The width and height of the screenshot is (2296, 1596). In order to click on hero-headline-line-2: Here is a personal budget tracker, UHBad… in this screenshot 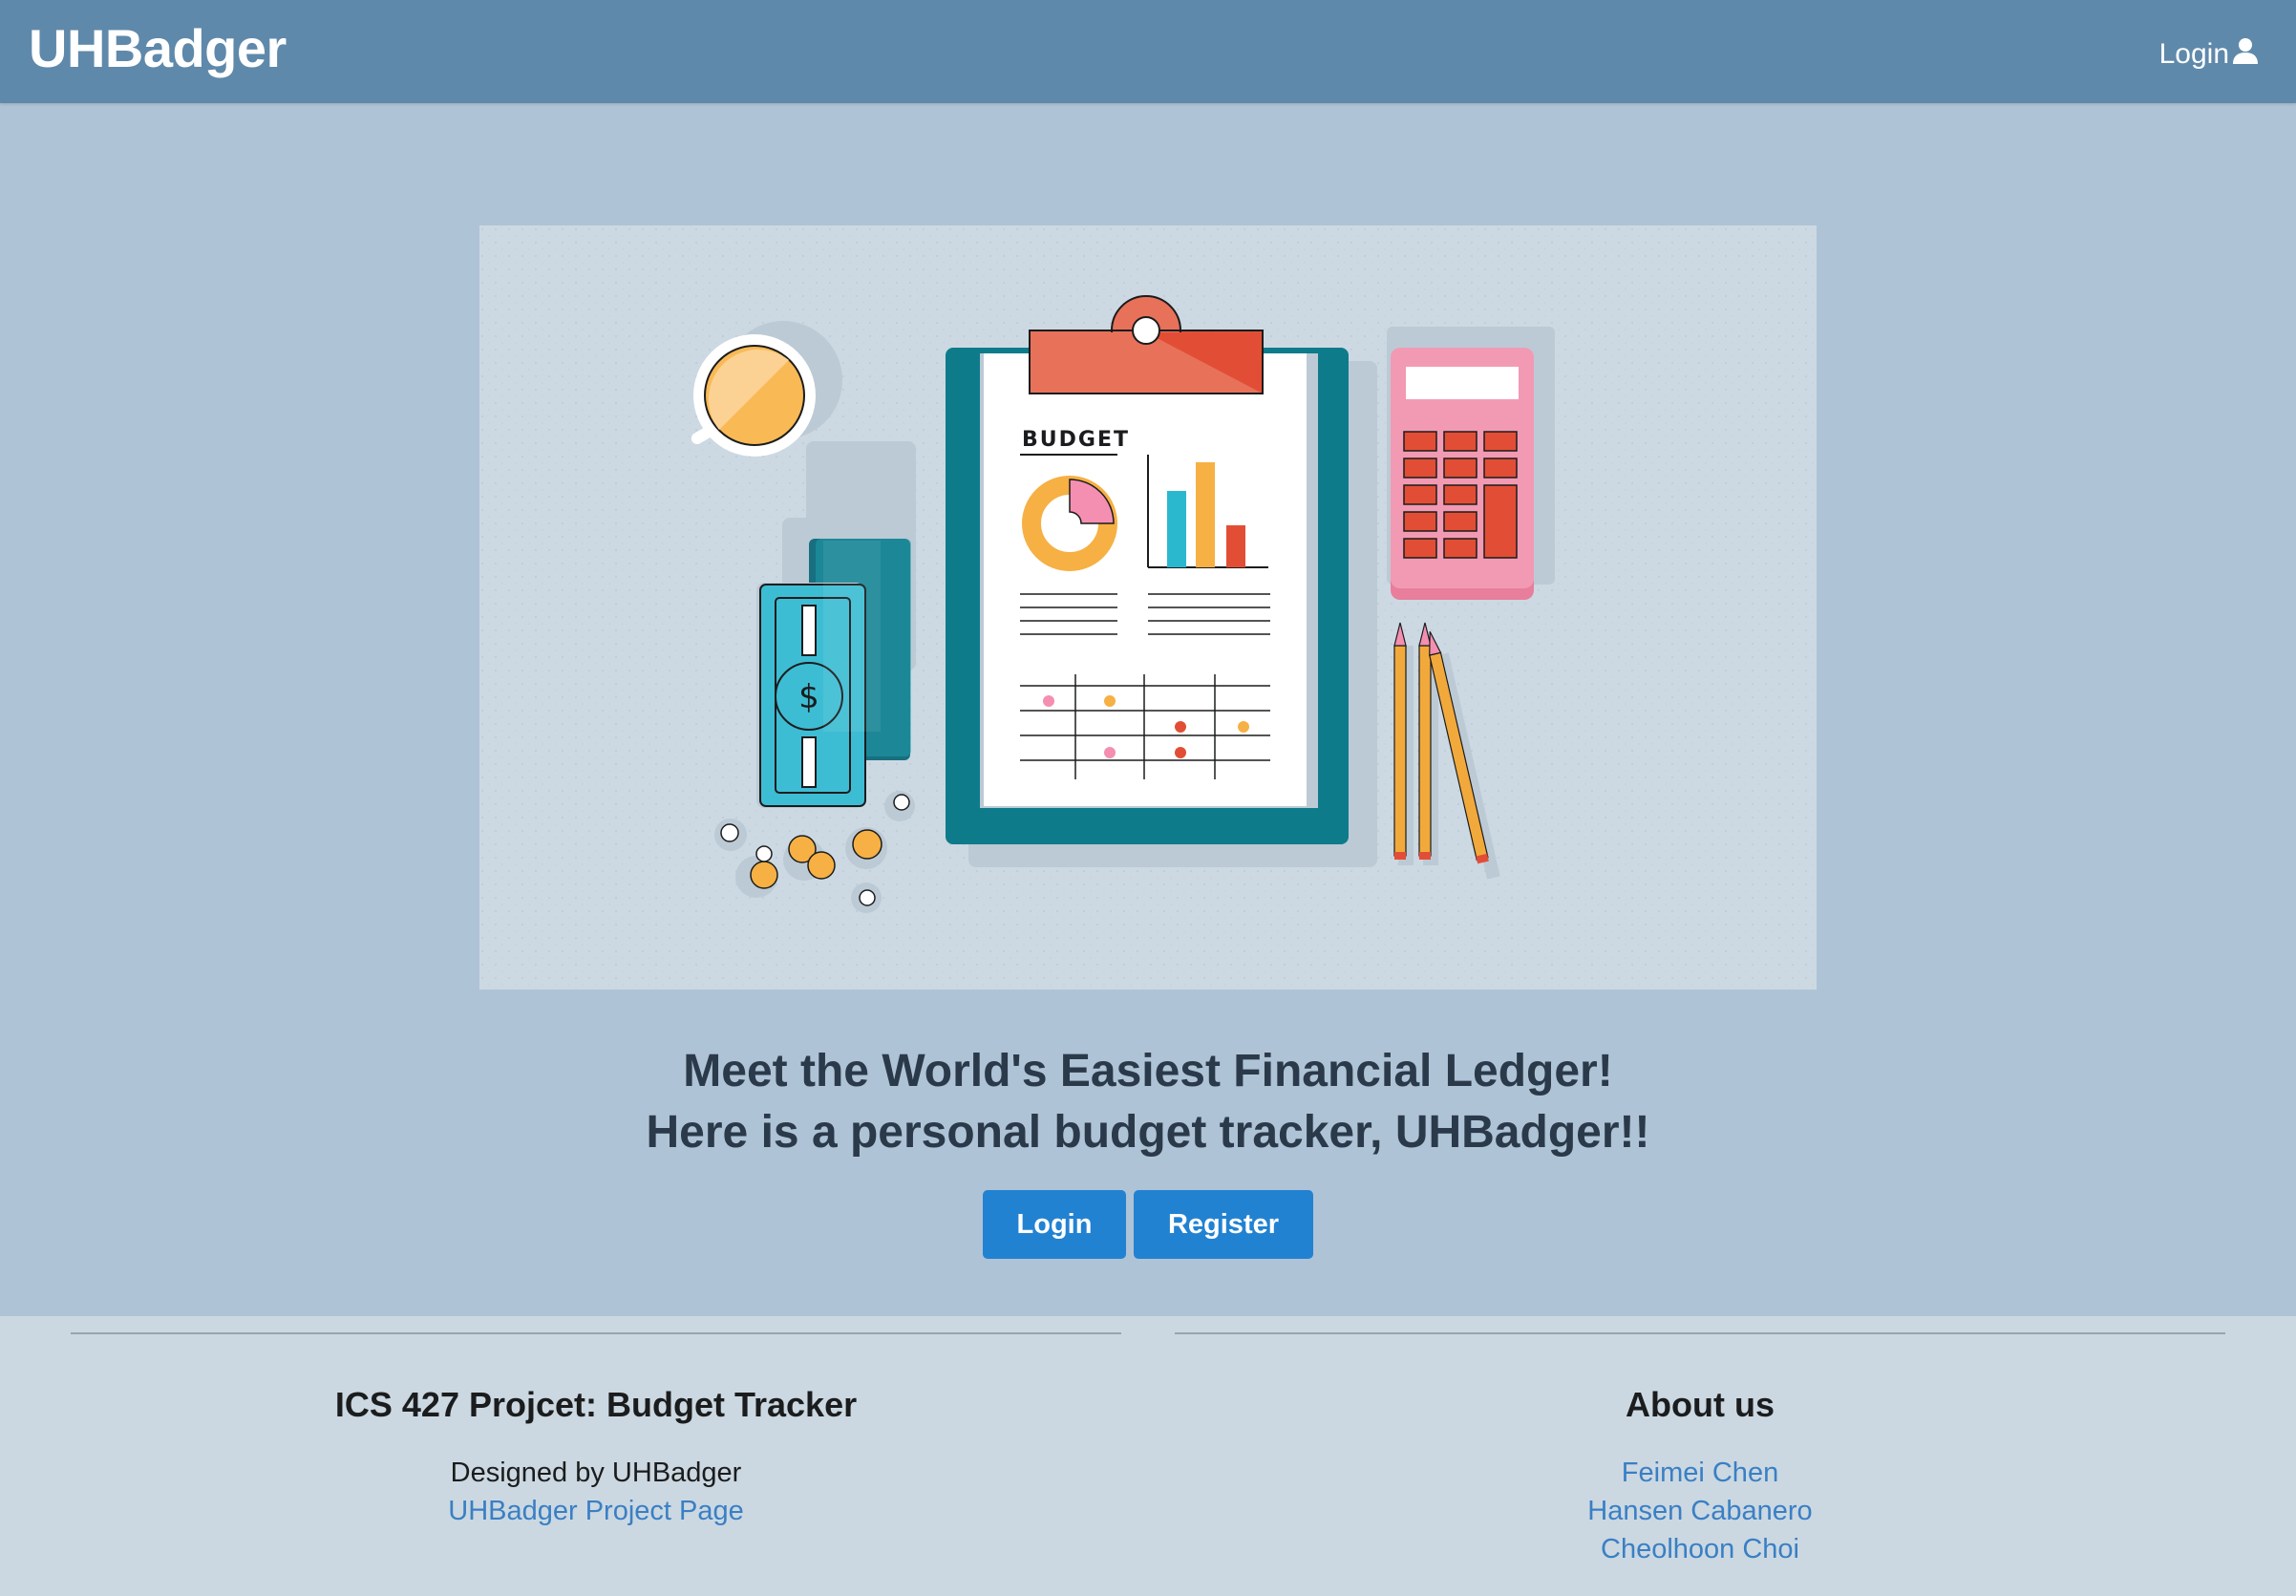, I will do `click(1148, 1132)`.